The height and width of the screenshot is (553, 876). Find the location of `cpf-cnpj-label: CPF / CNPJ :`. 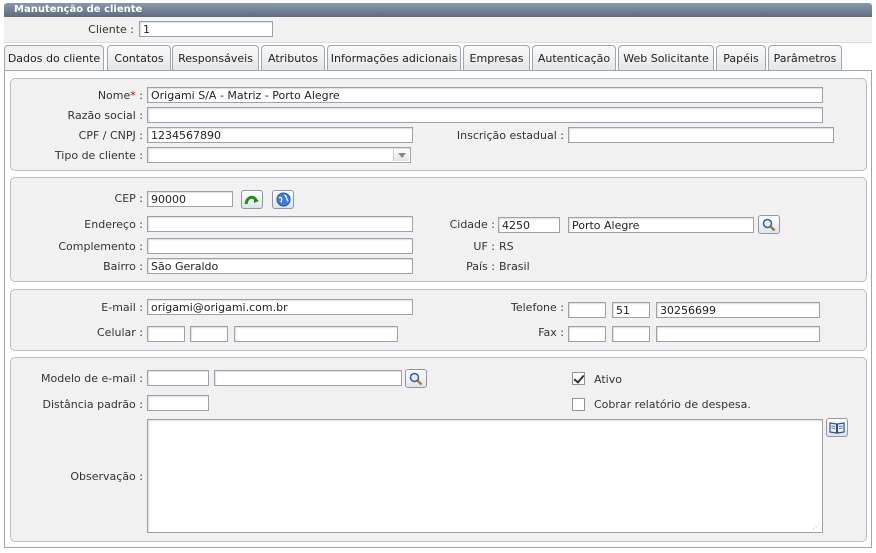

cpf-cnpj-label: CPF / CNPJ : is located at coordinates (110, 135).